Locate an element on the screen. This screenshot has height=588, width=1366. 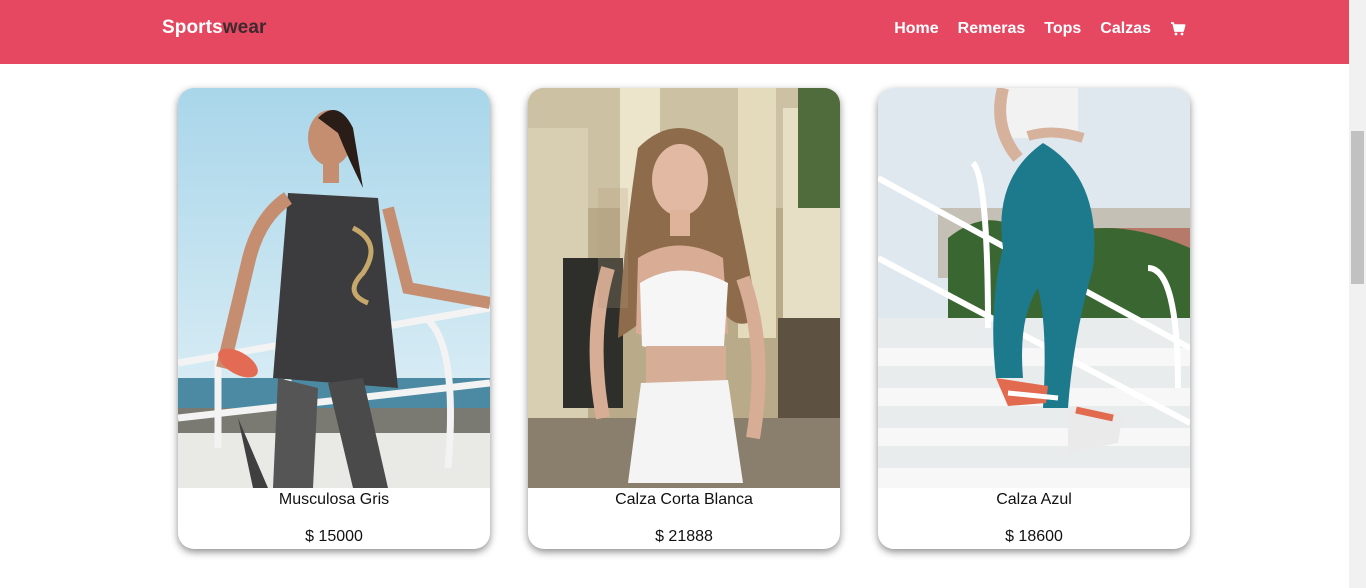
nav-link-calzas: Calzas is located at coordinates (1125, 29).